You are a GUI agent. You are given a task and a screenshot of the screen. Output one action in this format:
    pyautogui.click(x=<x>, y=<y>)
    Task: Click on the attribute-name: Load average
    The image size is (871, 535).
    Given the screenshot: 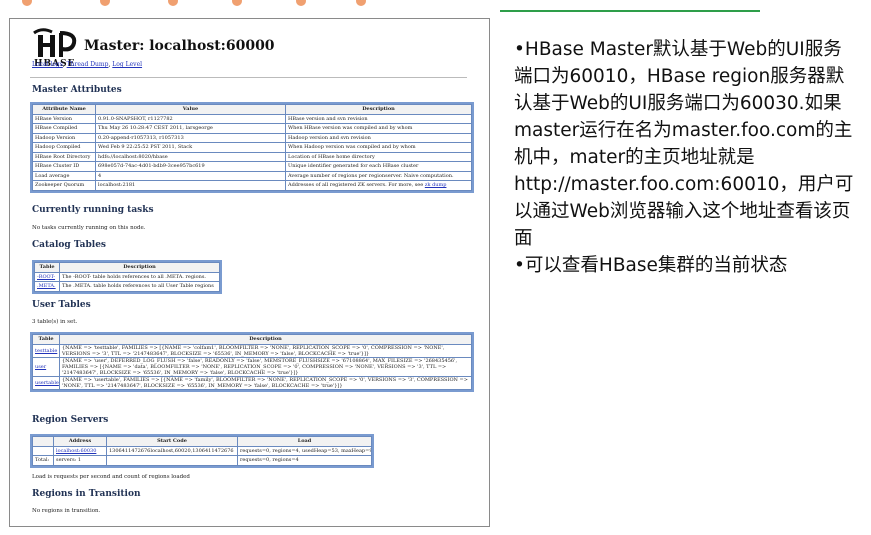 What is the action you would take?
    pyautogui.click(x=64, y=175)
    